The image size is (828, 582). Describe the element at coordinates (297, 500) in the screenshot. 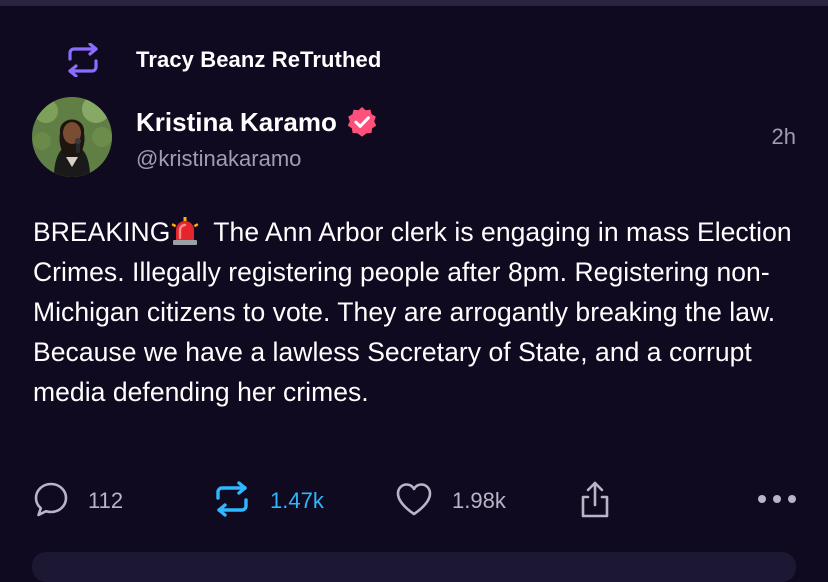

I see `retruth-count: 1.47k` at that location.